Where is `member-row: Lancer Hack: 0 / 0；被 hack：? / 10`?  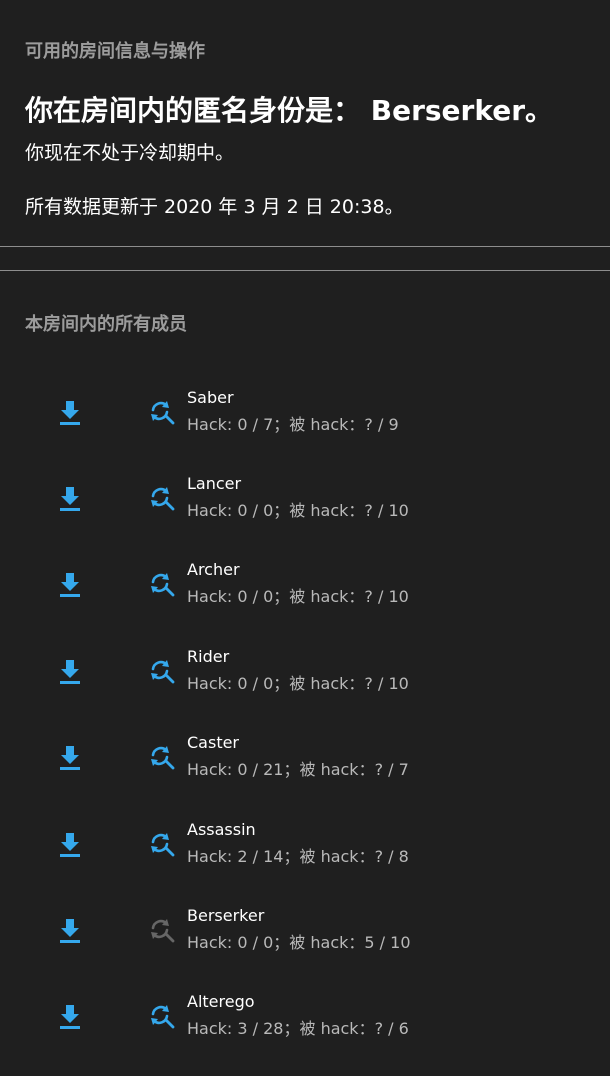
member-row: Lancer Hack: 0 / 0；被 hack：? / 10 is located at coordinates (305, 513).